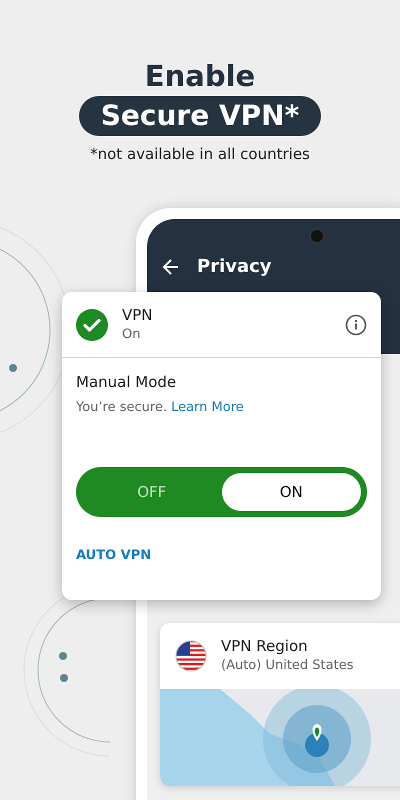 The image size is (400, 800). Describe the element at coordinates (138, 314) in the screenshot. I see `vpn-title: VPN` at that location.